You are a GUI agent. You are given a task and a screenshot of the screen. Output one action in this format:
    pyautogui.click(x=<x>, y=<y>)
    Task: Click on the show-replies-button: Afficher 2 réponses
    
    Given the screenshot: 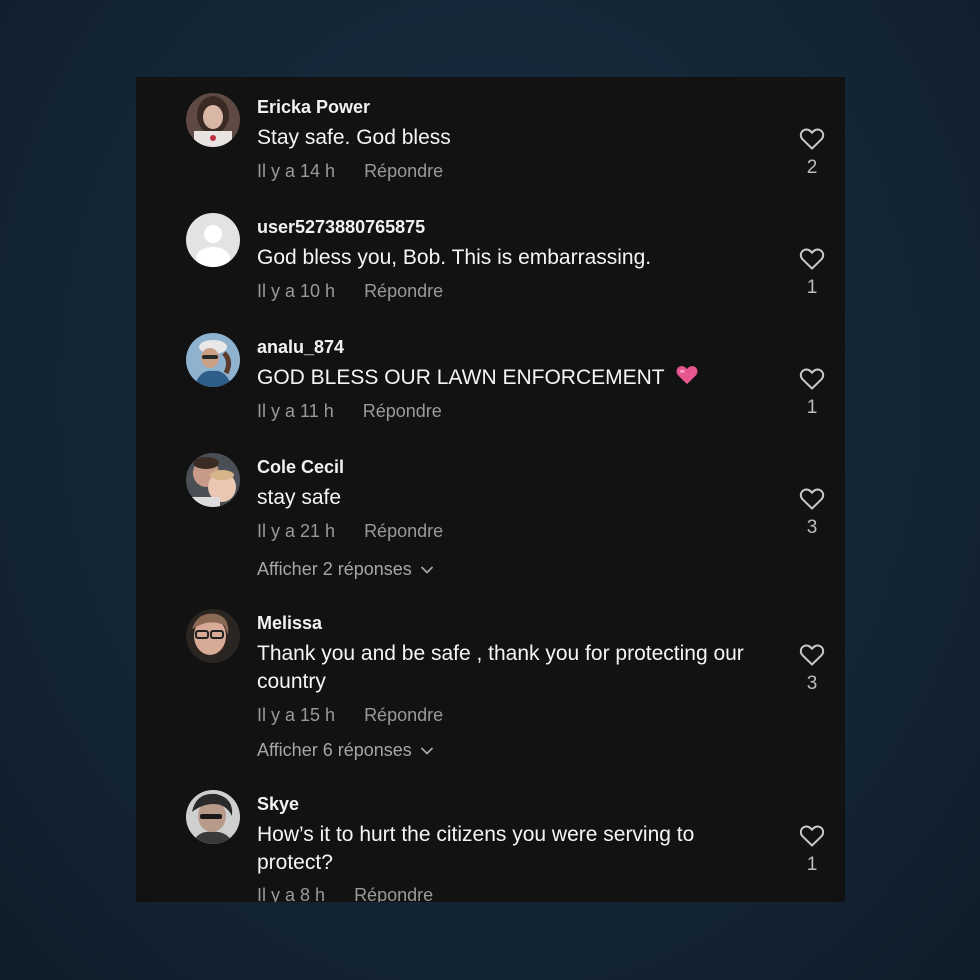 What is the action you would take?
    pyautogui.click(x=345, y=569)
    